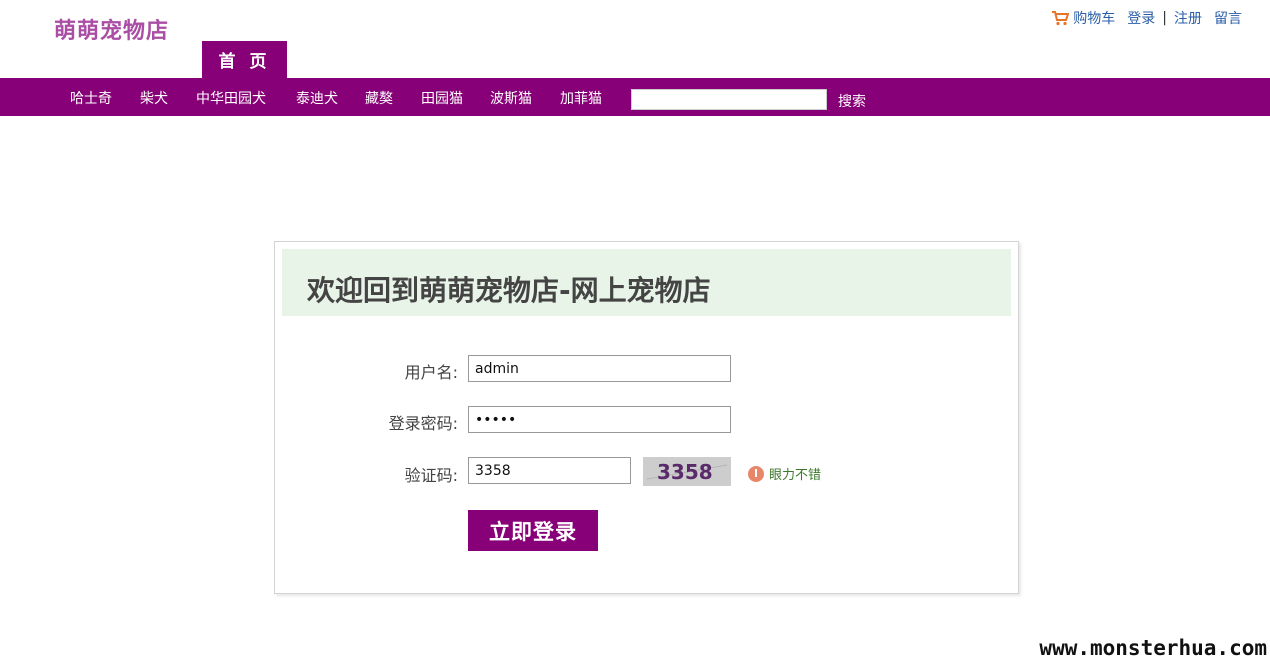  I want to click on watermark: www.monsterhua.com, so click(1153, 648).